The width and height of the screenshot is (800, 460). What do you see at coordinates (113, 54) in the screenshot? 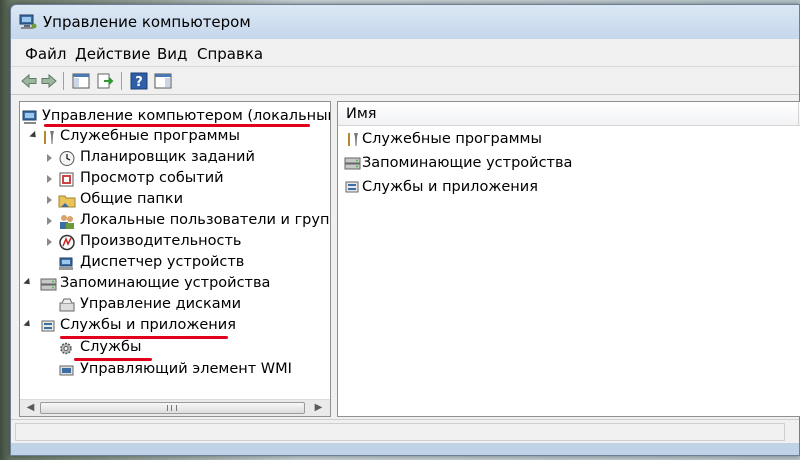
I see `menu-action: Действие` at bounding box center [113, 54].